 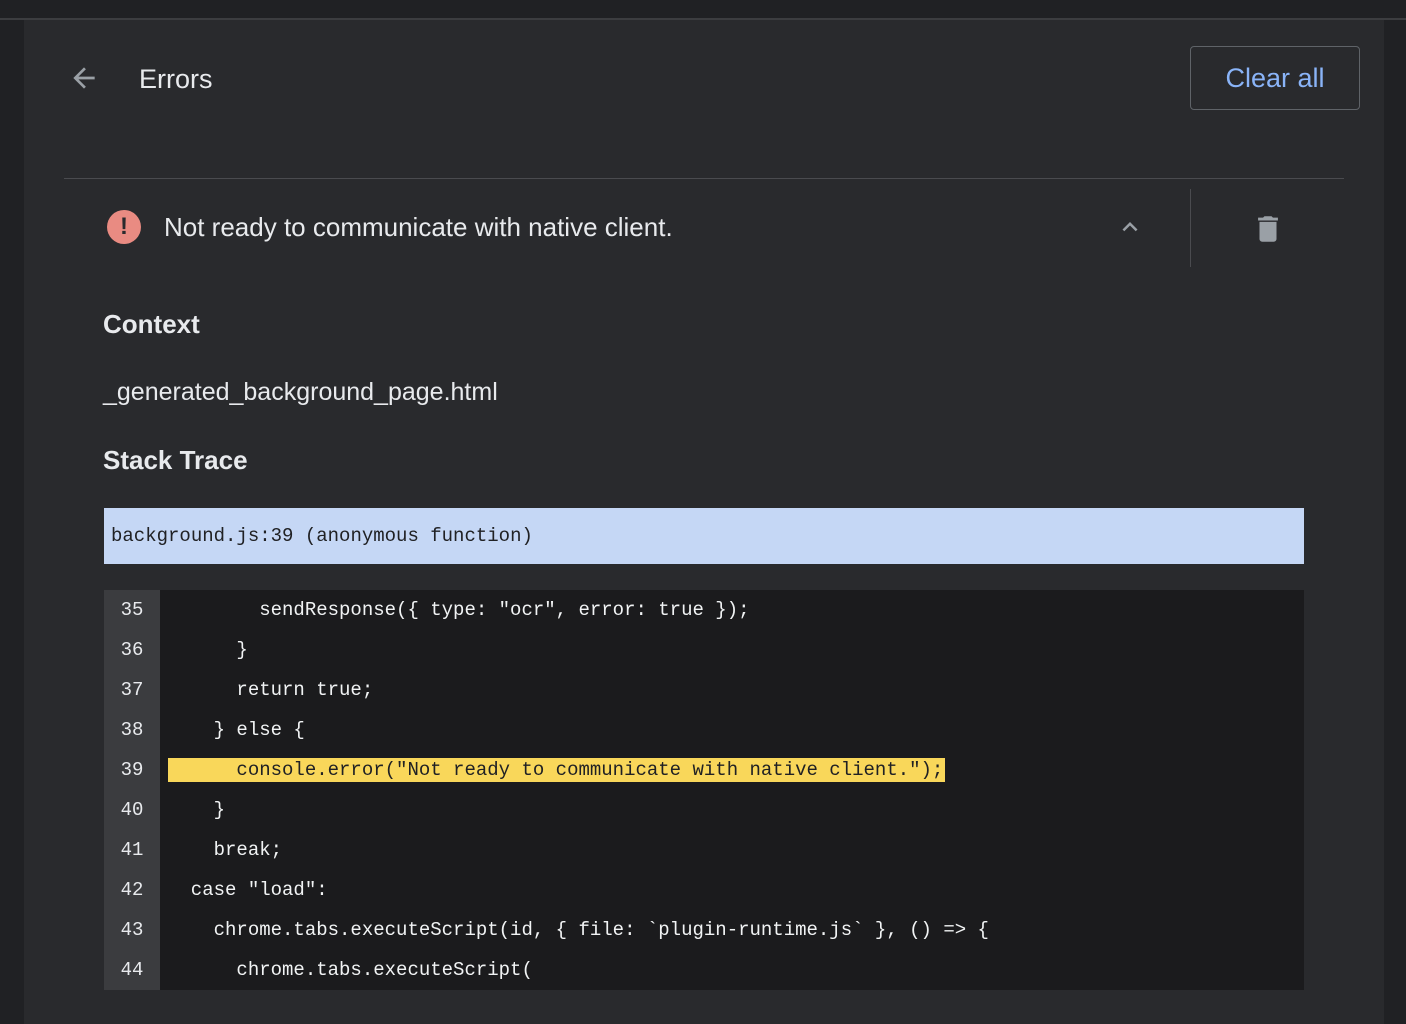 I want to click on code-line: 36 }, so click(x=704, y=650).